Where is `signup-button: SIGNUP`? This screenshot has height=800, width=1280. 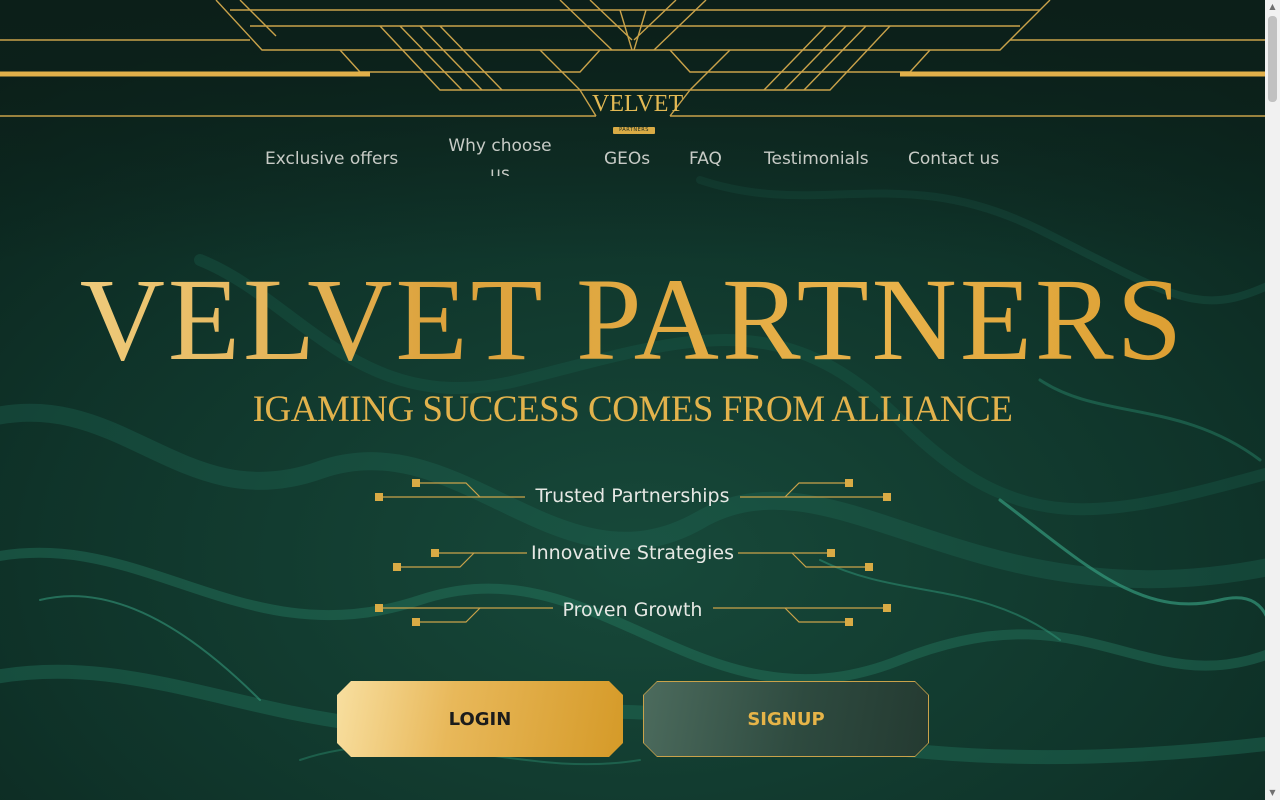 signup-button: SIGNUP is located at coordinates (786, 719).